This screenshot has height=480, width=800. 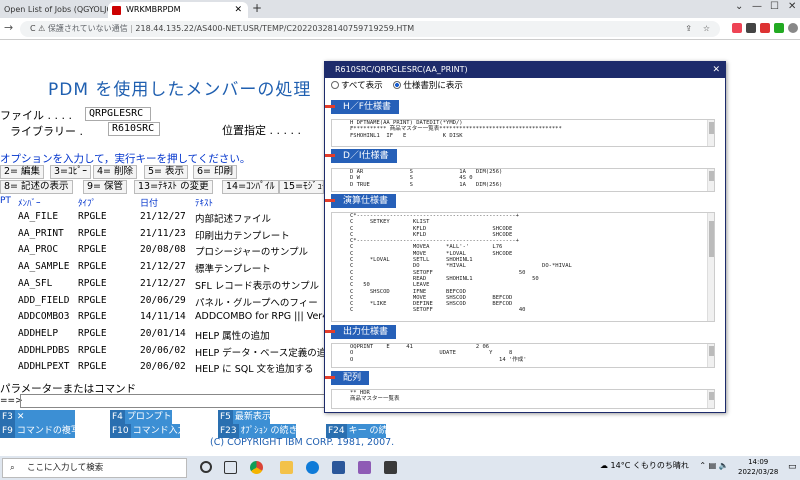 What do you see at coordinates (238, 10) in the screenshot?
I see `close-tab-icon: ✕` at bounding box center [238, 10].